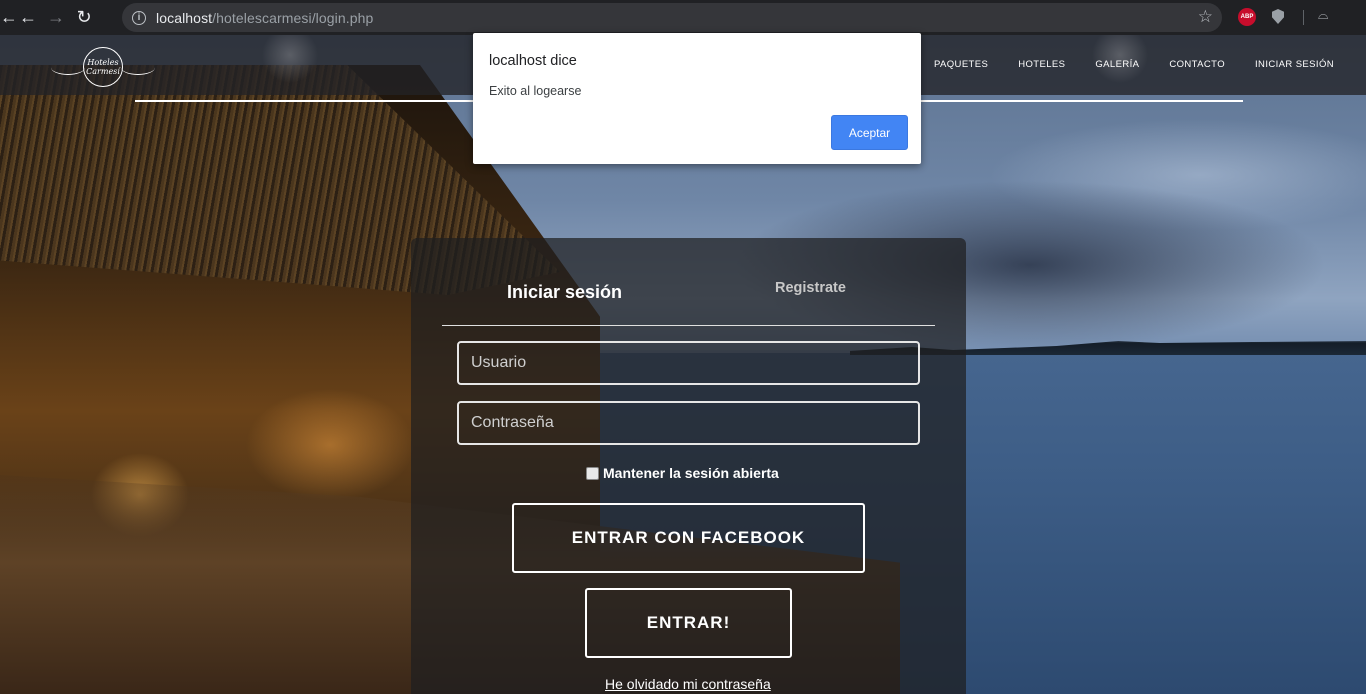 Image resolution: width=1366 pixels, height=694 pixels. I want to click on arrow-right-icon: →, so click(56, 17).